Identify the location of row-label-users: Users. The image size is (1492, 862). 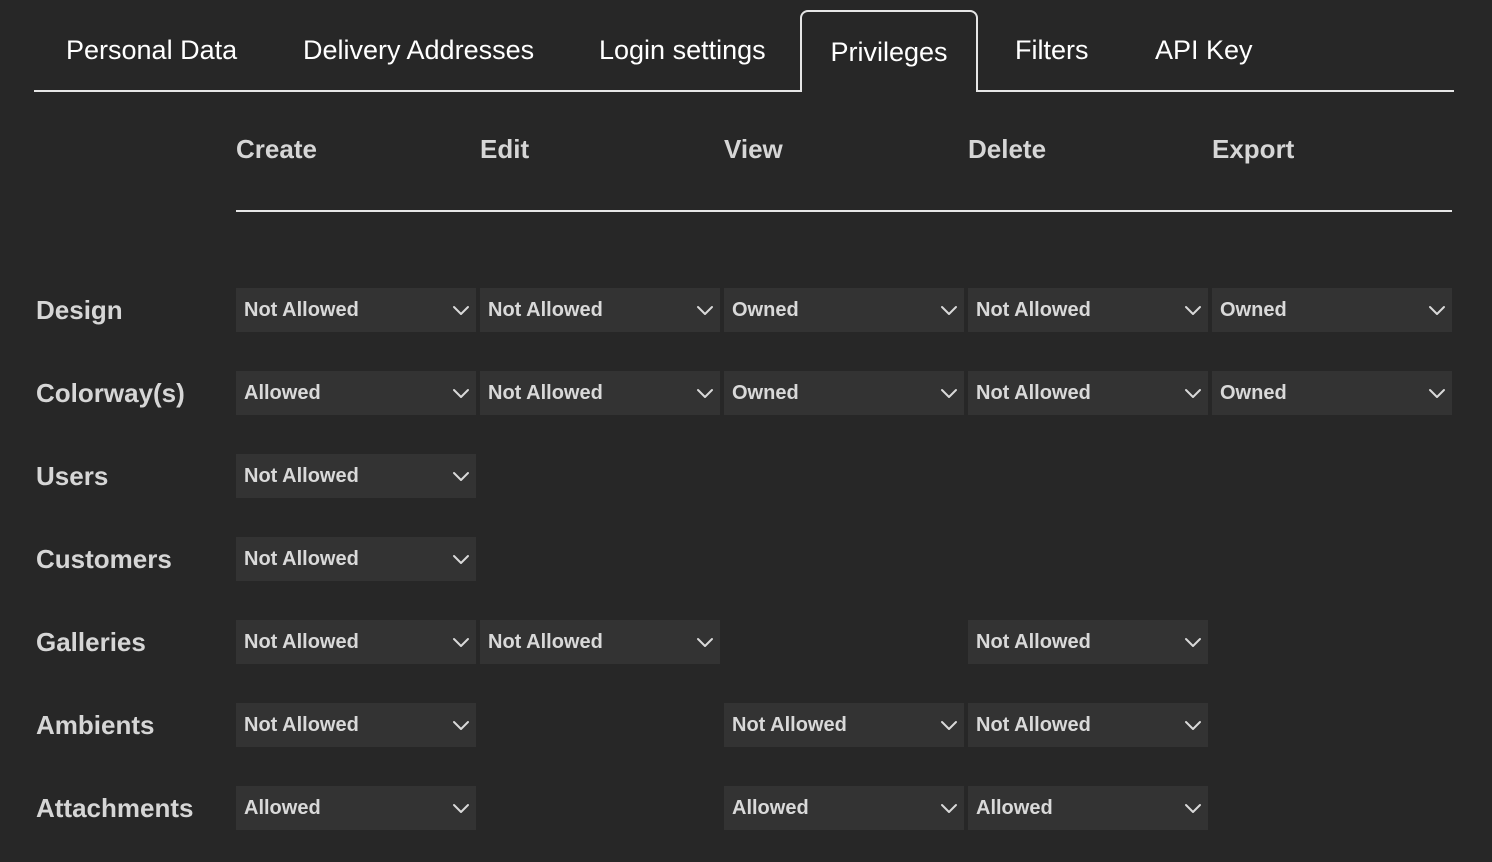
(72, 476).